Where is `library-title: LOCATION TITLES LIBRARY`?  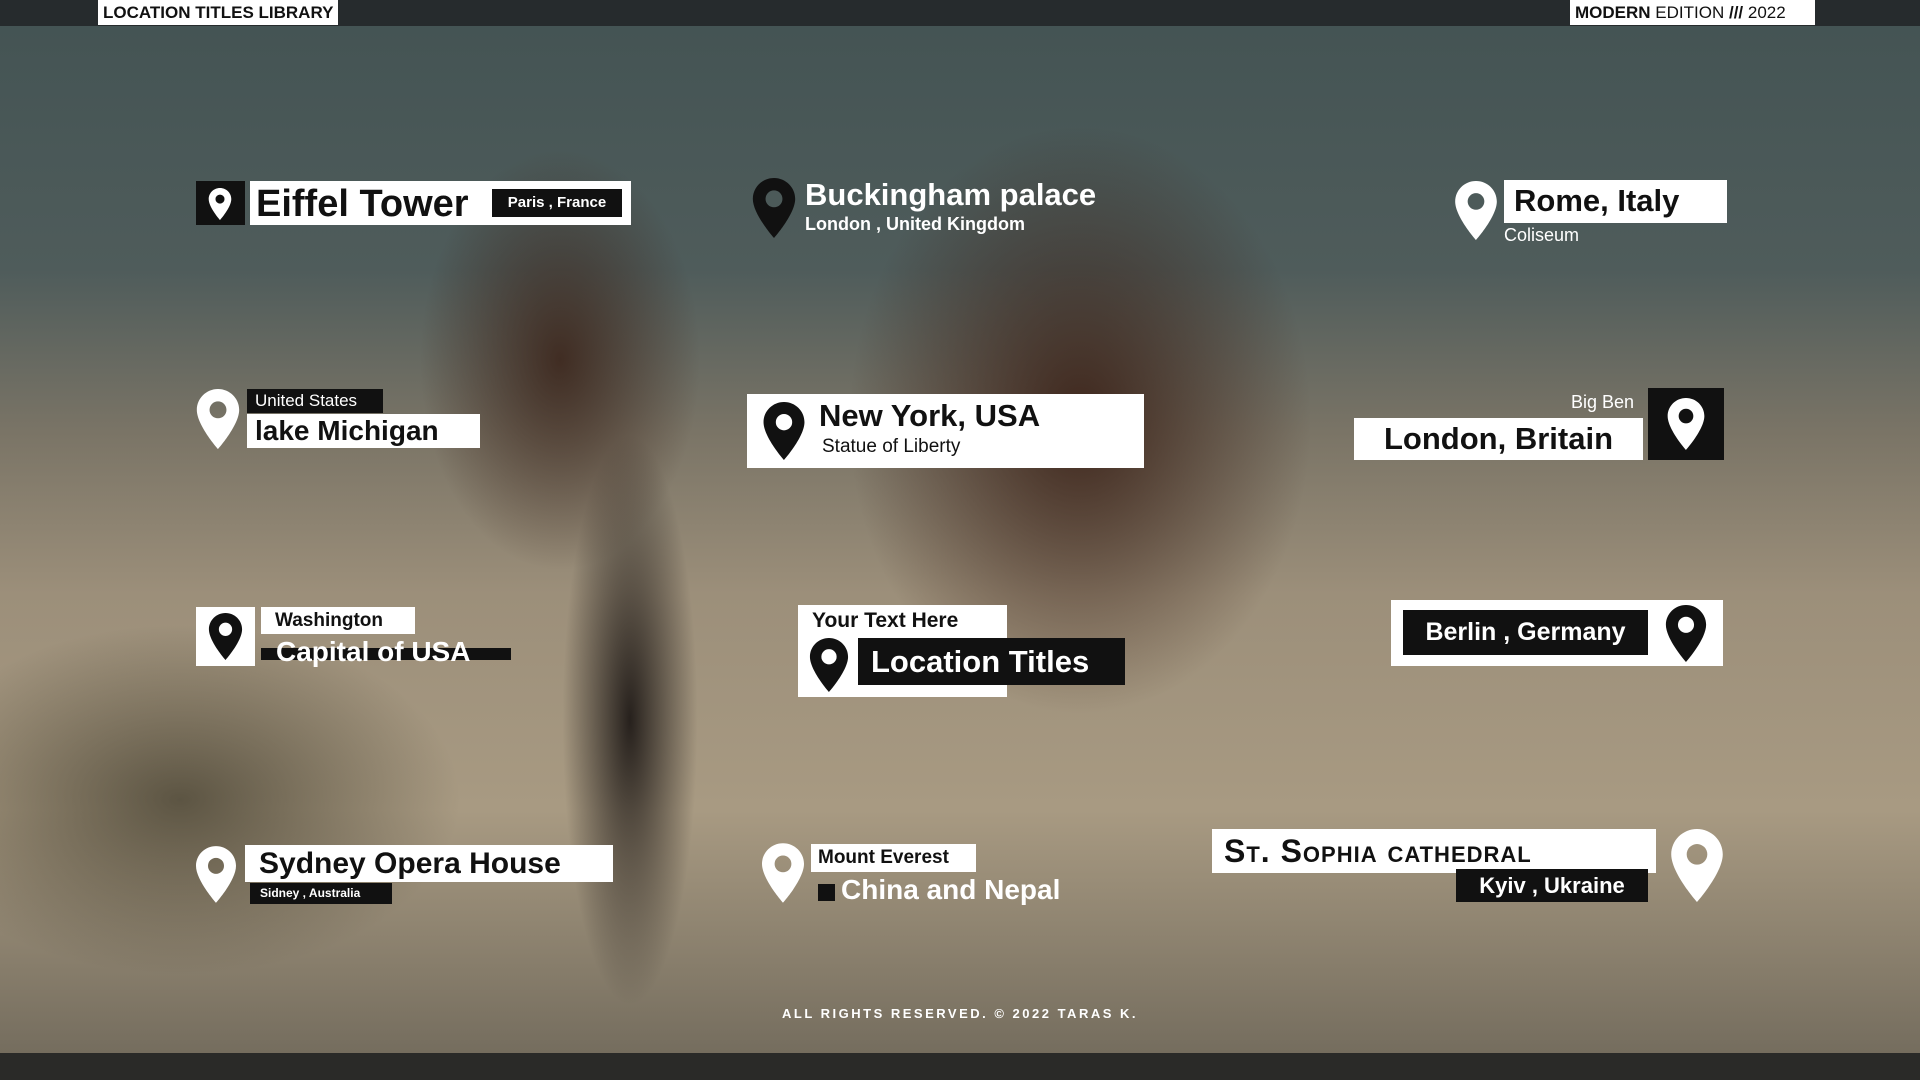 library-title: LOCATION TITLES LIBRARY is located at coordinates (218, 12).